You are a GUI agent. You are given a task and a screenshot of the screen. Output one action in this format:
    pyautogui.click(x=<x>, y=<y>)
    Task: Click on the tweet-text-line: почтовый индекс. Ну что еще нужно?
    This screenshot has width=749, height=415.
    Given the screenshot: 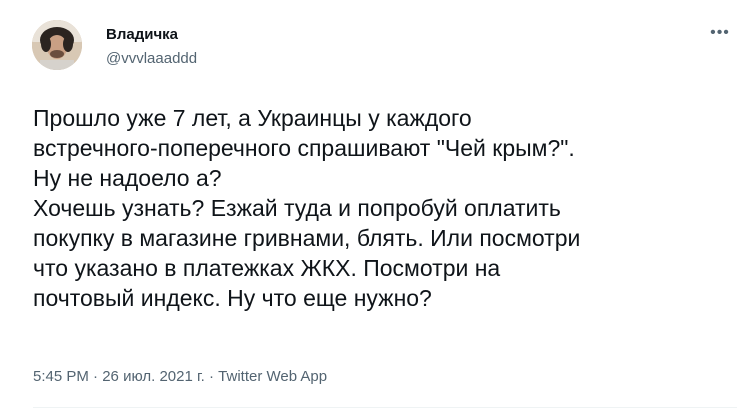 What is the action you would take?
    pyautogui.click(x=232, y=298)
    